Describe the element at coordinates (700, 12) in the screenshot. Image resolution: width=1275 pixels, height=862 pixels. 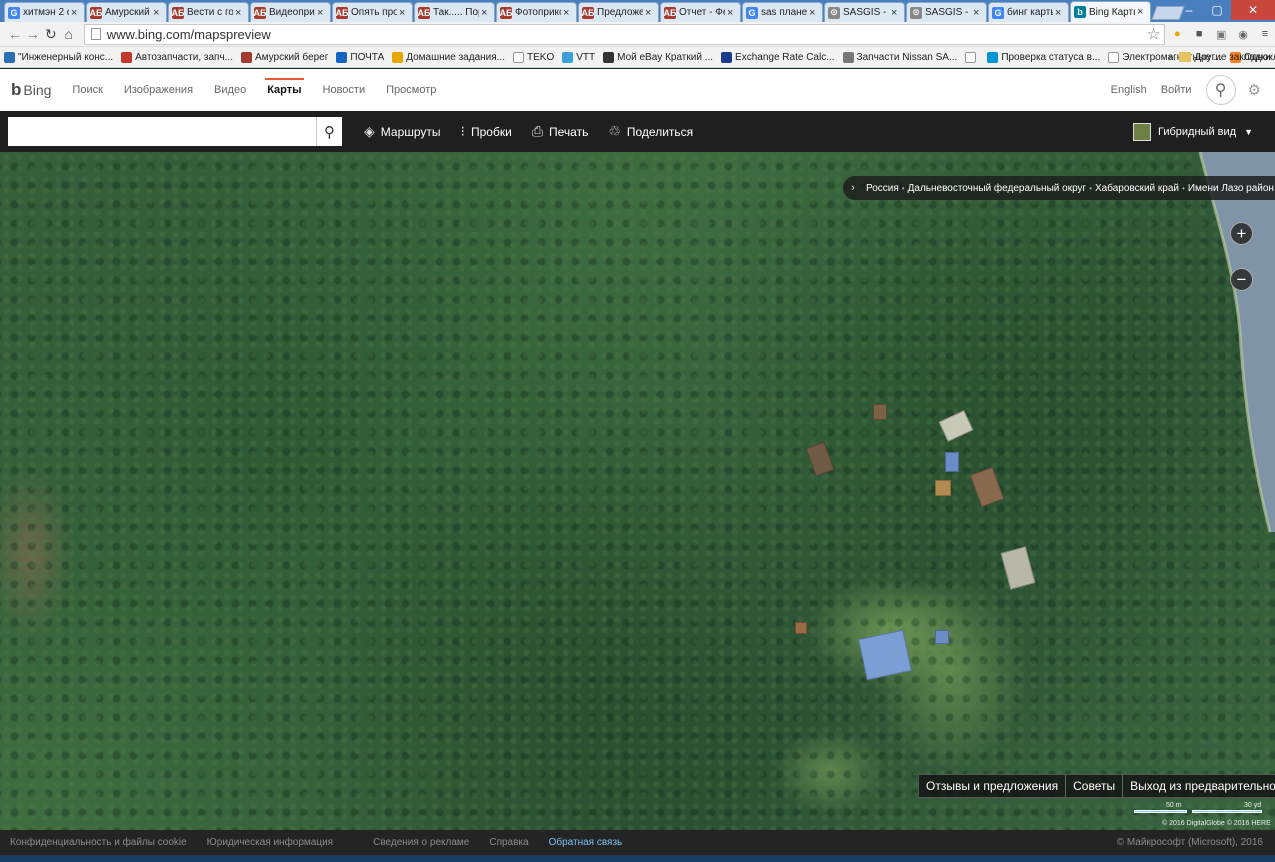
I see `browser-tab: АБОтчет - Февр×` at that location.